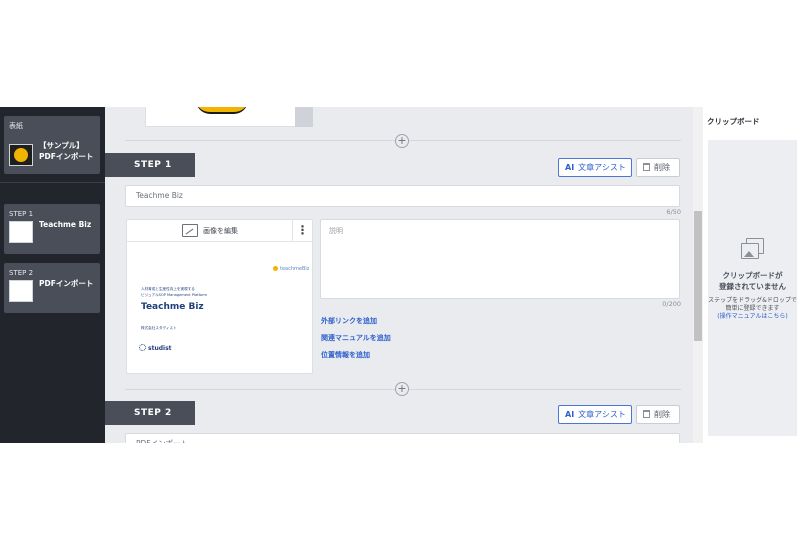 Image resolution: width=800 pixels, height=550 pixels. What do you see at coordinates (349, 321) in the screenshot?
I see `add-external-link: 外部リンクを追加` at bounding box center [349, 321].